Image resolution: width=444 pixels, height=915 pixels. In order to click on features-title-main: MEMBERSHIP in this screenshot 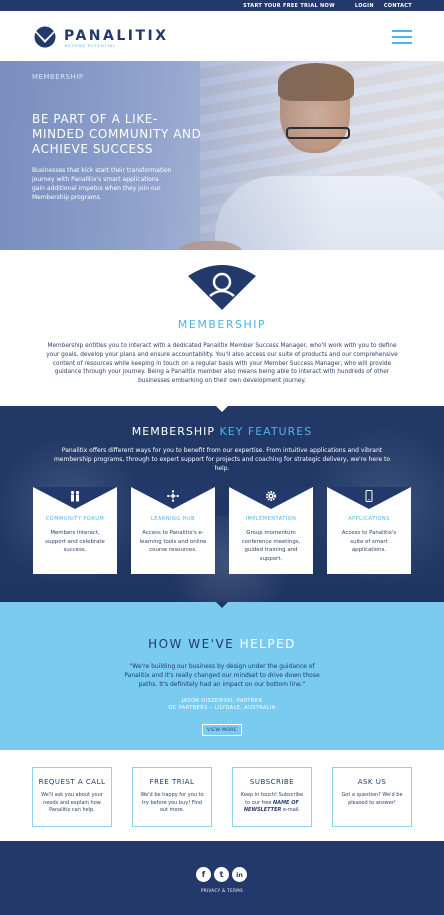, I will do `click(175, 431)`.